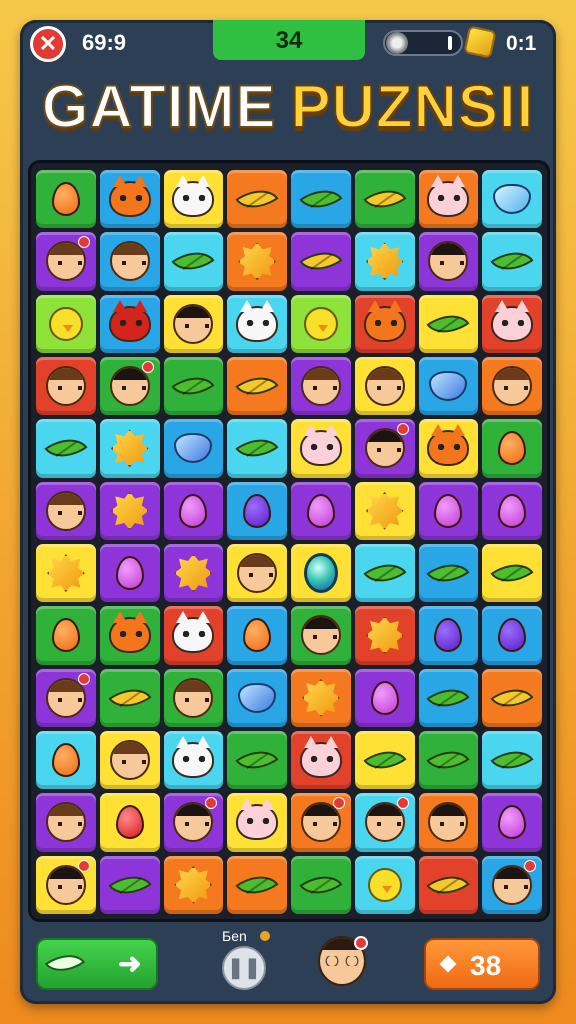 Image resolution: width=576 pixels, height=1024 pixels. I want to click on tile-lime, so click(66, 323).